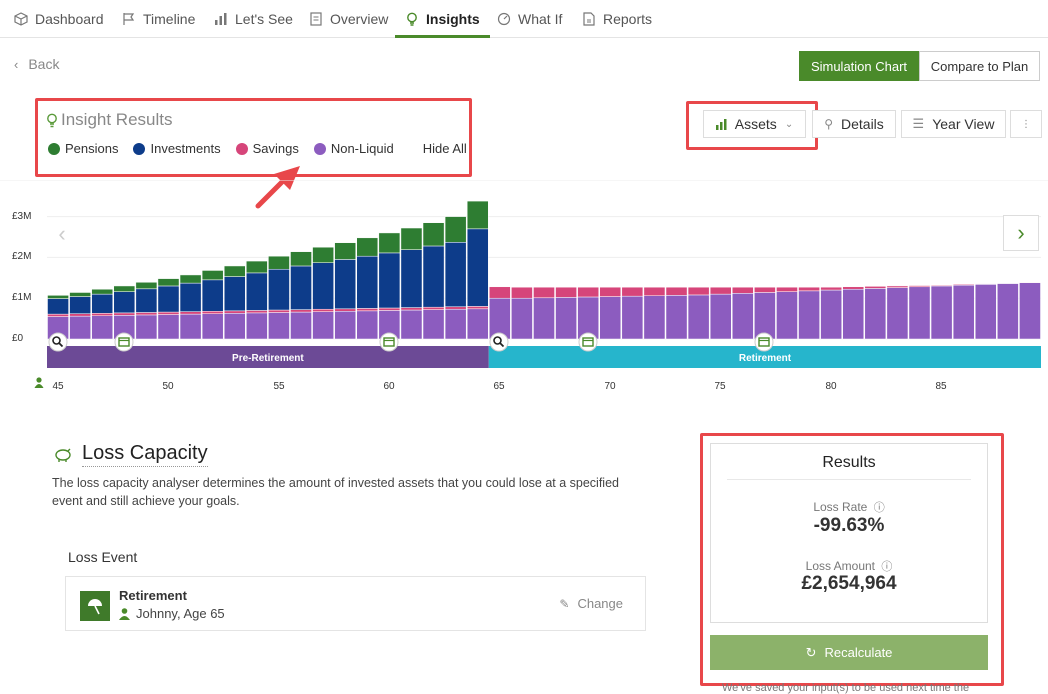  Describe the element at coordinates (62, 234) in the screenshot. I see `chevron-left-icon: ‹` at that location.